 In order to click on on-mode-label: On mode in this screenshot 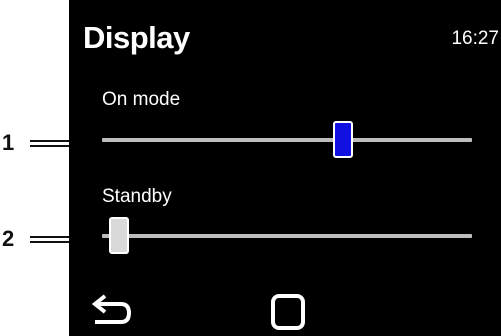, I will do `click(141, 99)`.